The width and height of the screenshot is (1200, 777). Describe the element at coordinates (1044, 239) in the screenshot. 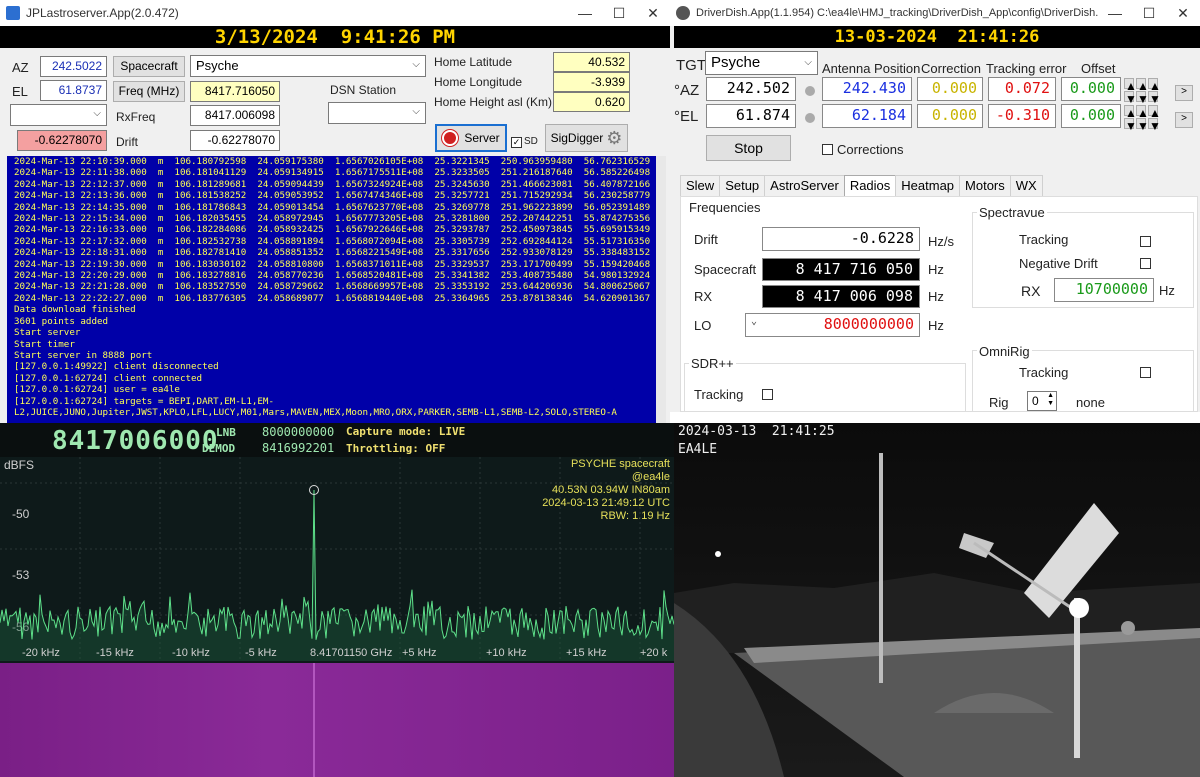

I see `sv-tracking-label: Tracking` at that location.